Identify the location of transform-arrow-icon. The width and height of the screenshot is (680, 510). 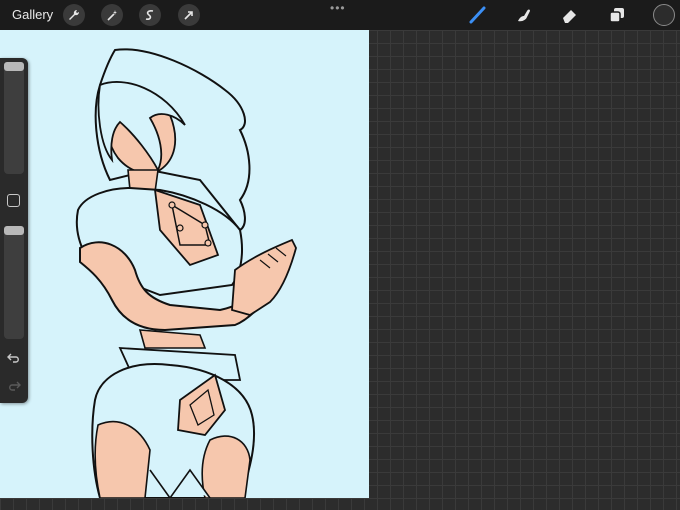
(188, 15).